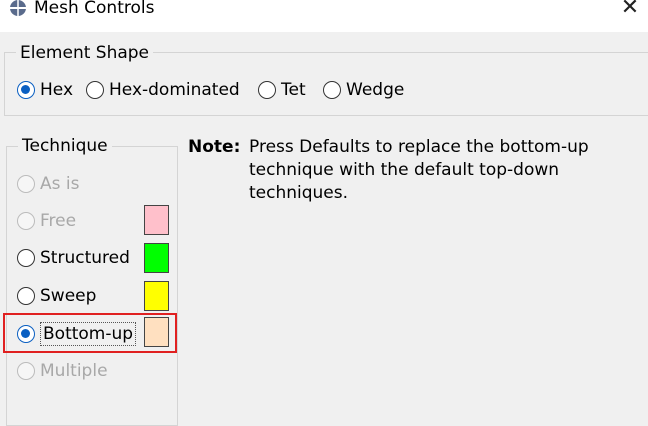 The width and height of the screenshot is (648, 426). What do you see at coordinates (26, 221) in the screenshot?
I see `radio-free` at bounding box center [26, 221].